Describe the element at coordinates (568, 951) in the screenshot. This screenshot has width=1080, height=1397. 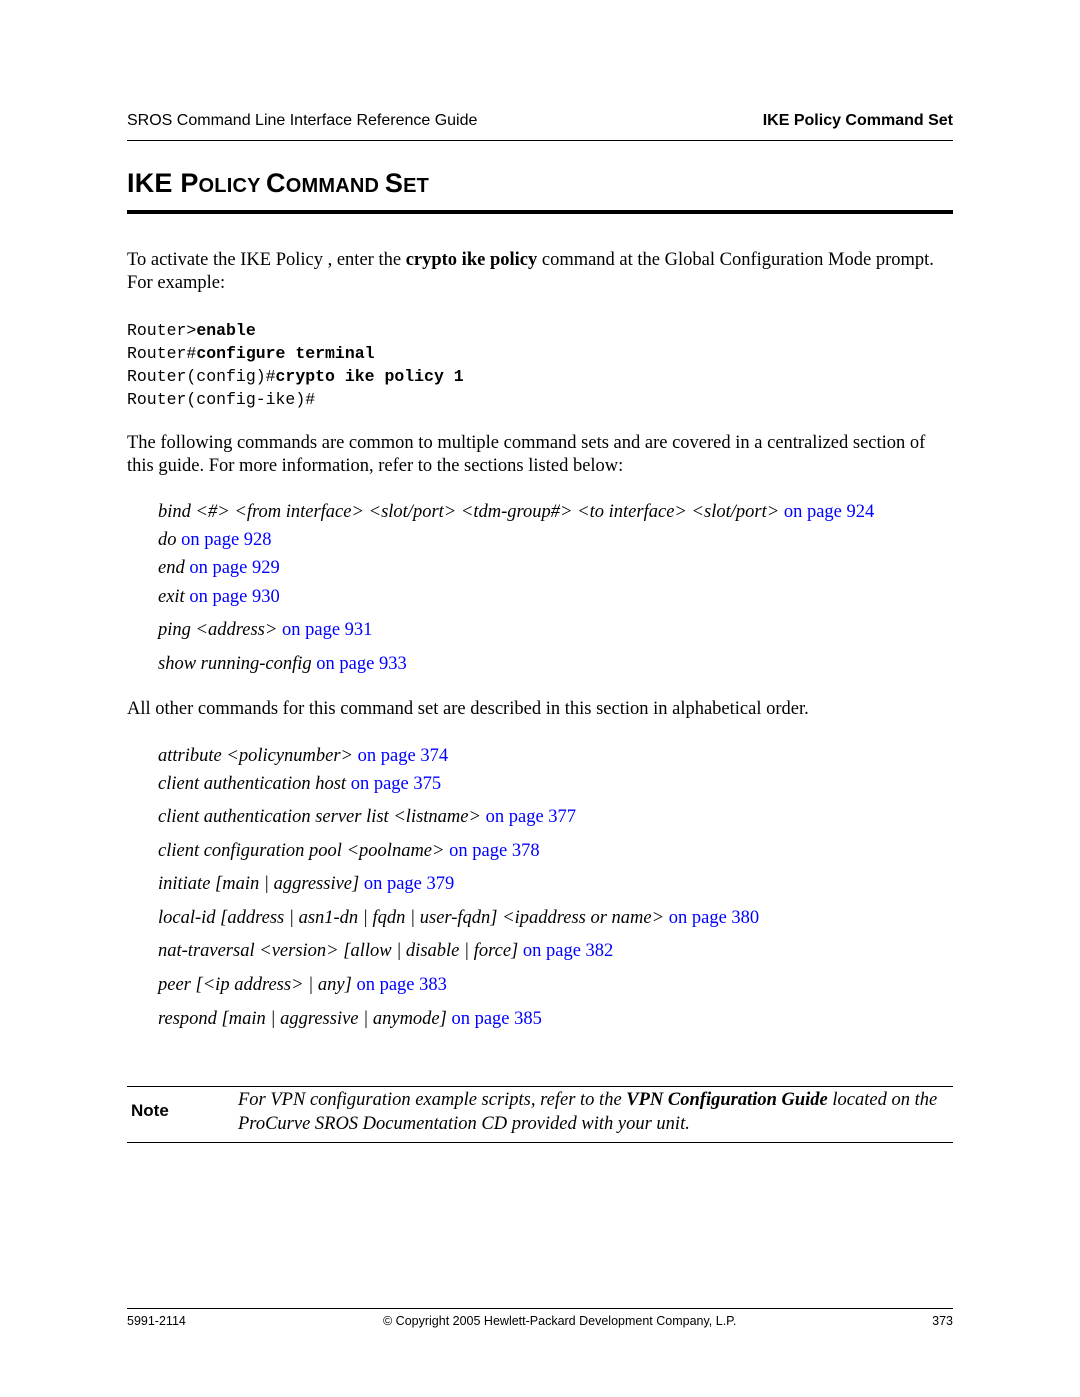
I see `page-link: on page 382` at that location.